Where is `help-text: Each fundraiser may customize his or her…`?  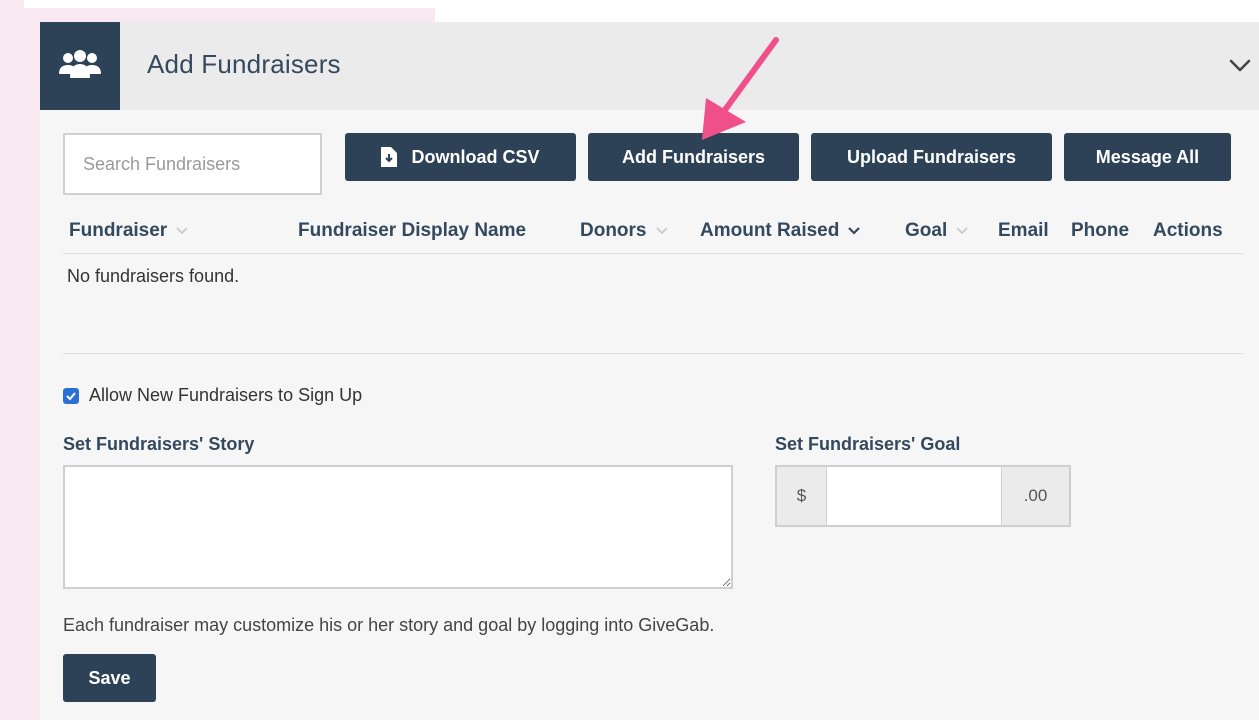
help-text: Each fundraiser may customize his or her… is located at coordinates (389, 625).